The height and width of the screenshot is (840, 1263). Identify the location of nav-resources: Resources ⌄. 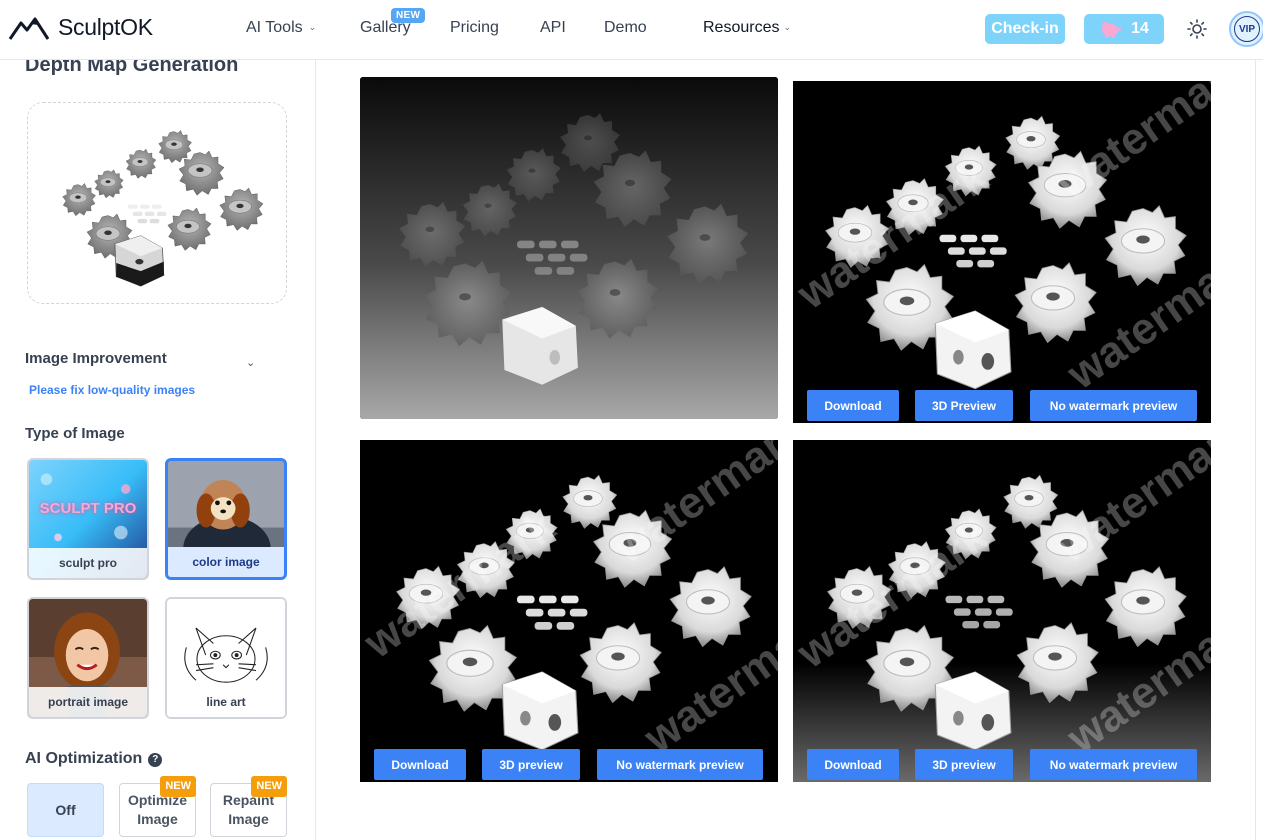
(747, 28).